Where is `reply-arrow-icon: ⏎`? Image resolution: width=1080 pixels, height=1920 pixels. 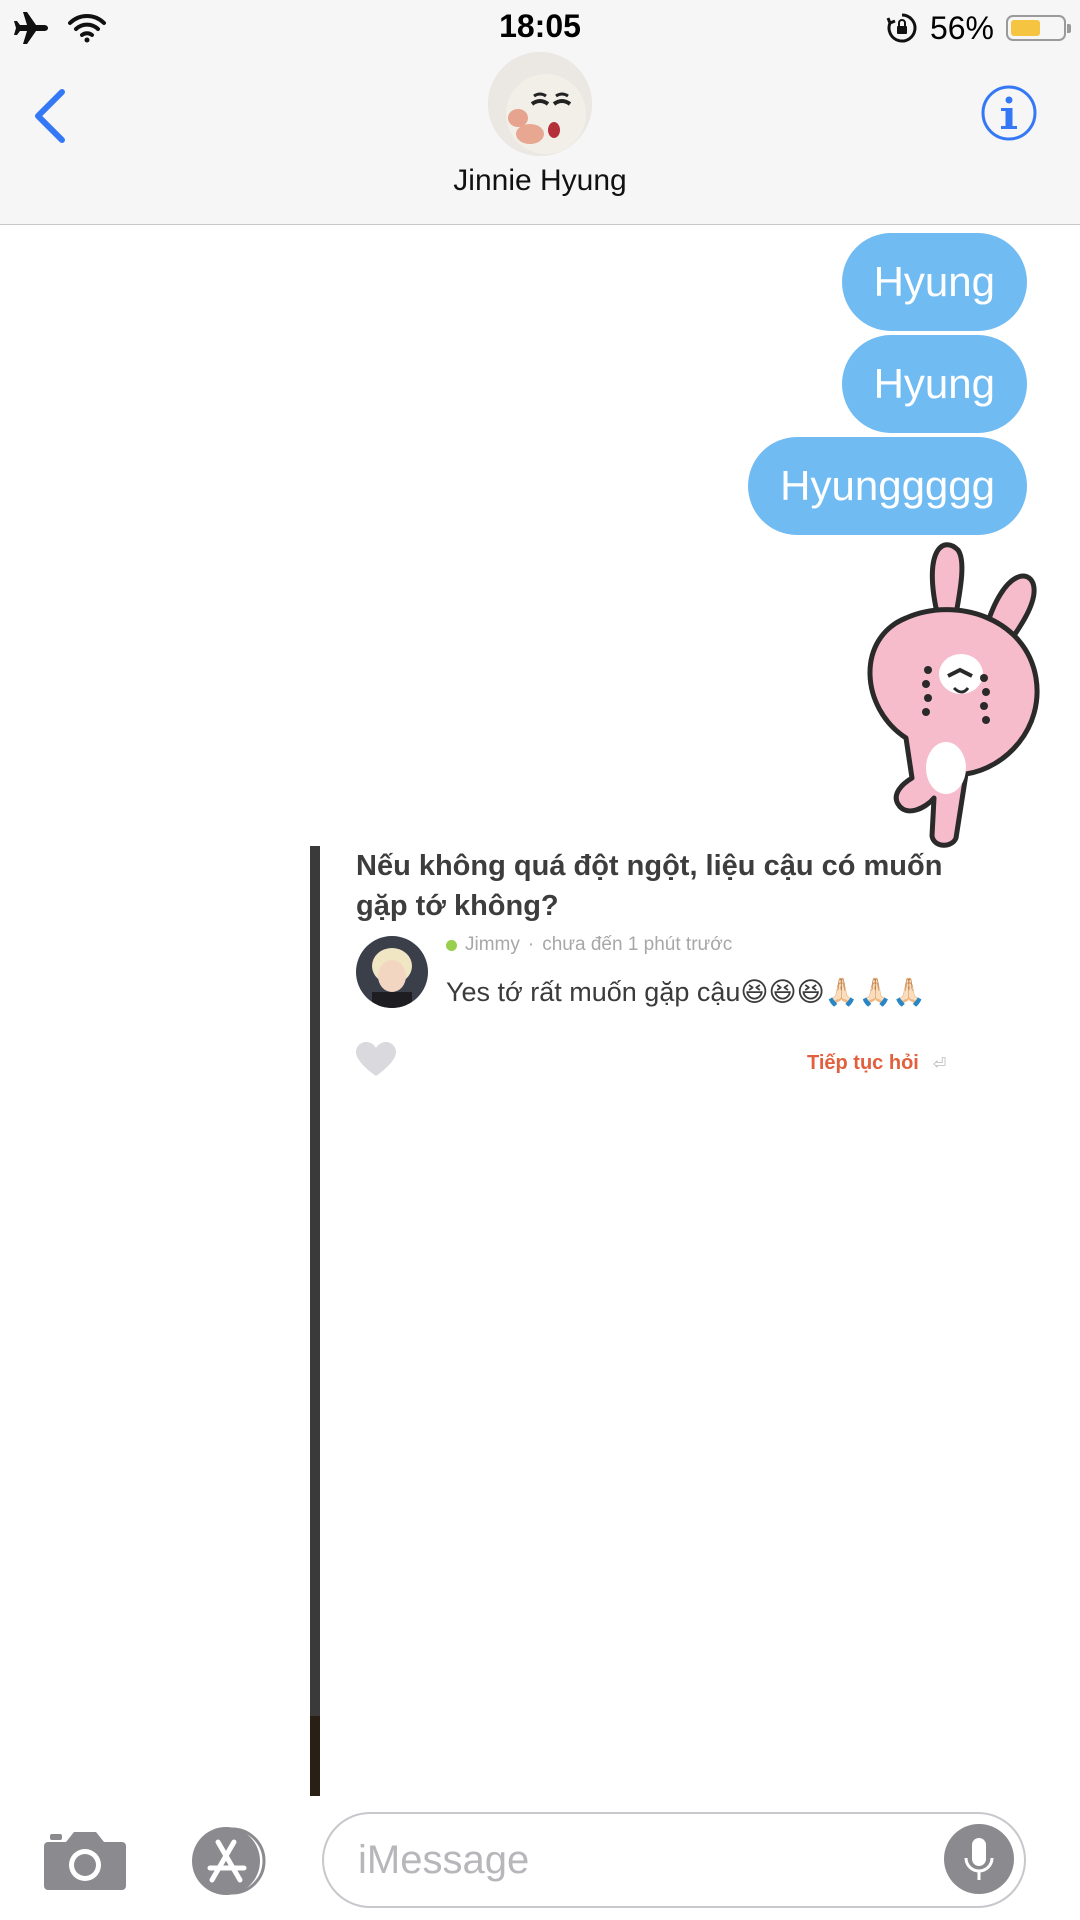
reply-arrow-icon: ⏎ is located at coordinates (939, 1064).